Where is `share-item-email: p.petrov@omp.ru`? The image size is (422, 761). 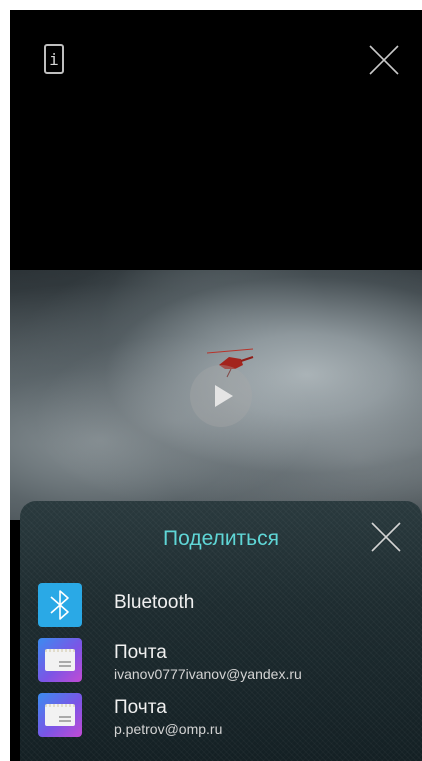
share-item-email: p.petrov@omp.ru is located at coordinates (168, 729).